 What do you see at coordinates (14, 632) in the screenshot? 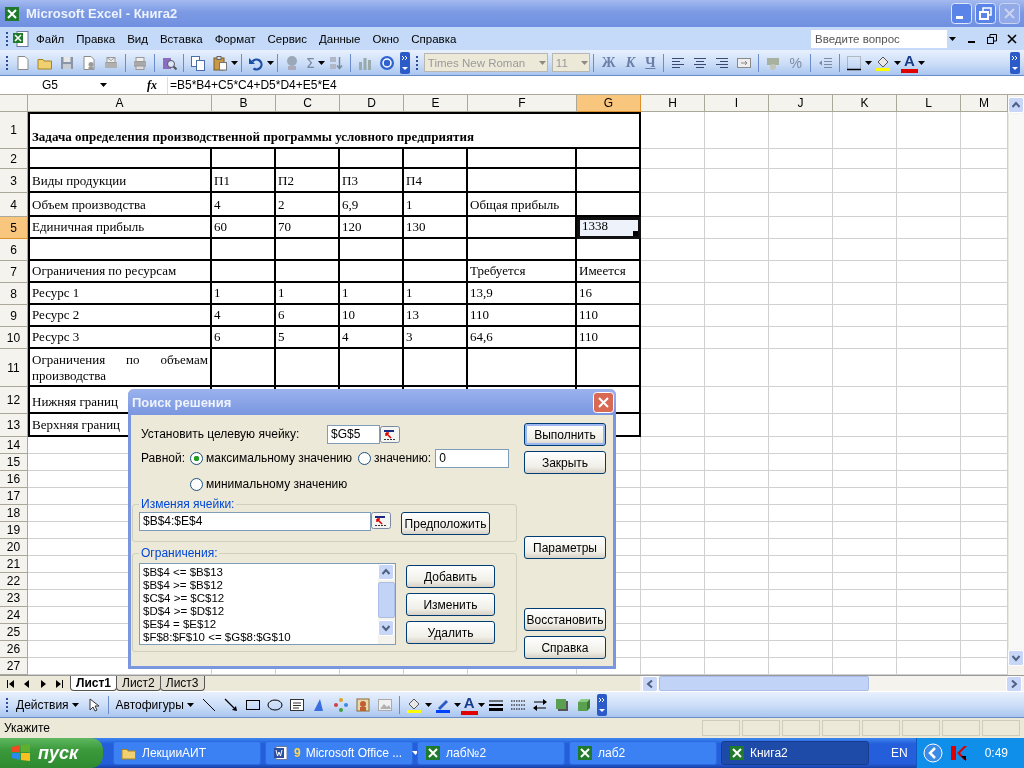
I see `row-header: 25` at bounding box center [14, 632].